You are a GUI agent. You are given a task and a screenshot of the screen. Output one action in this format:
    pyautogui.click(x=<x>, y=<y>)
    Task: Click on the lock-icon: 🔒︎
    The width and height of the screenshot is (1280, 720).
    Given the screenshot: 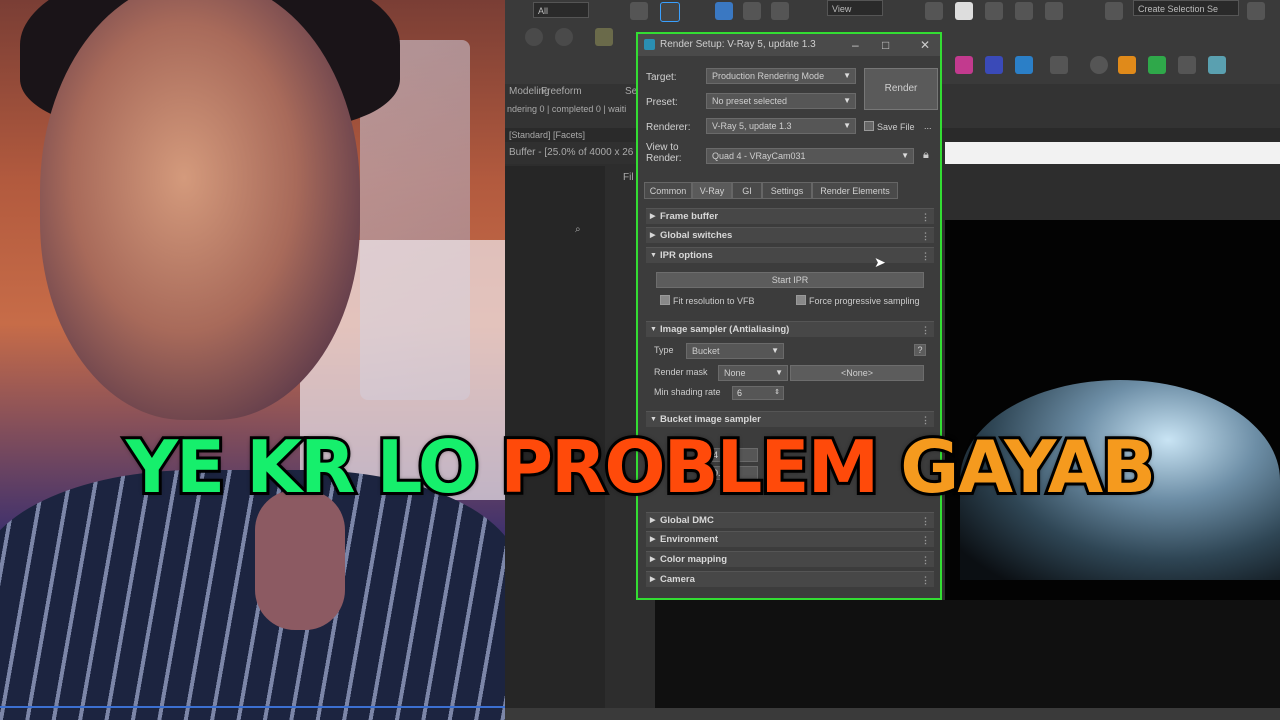 What is the action you would take?
    pyautogui.click(x=926, y=155)
    